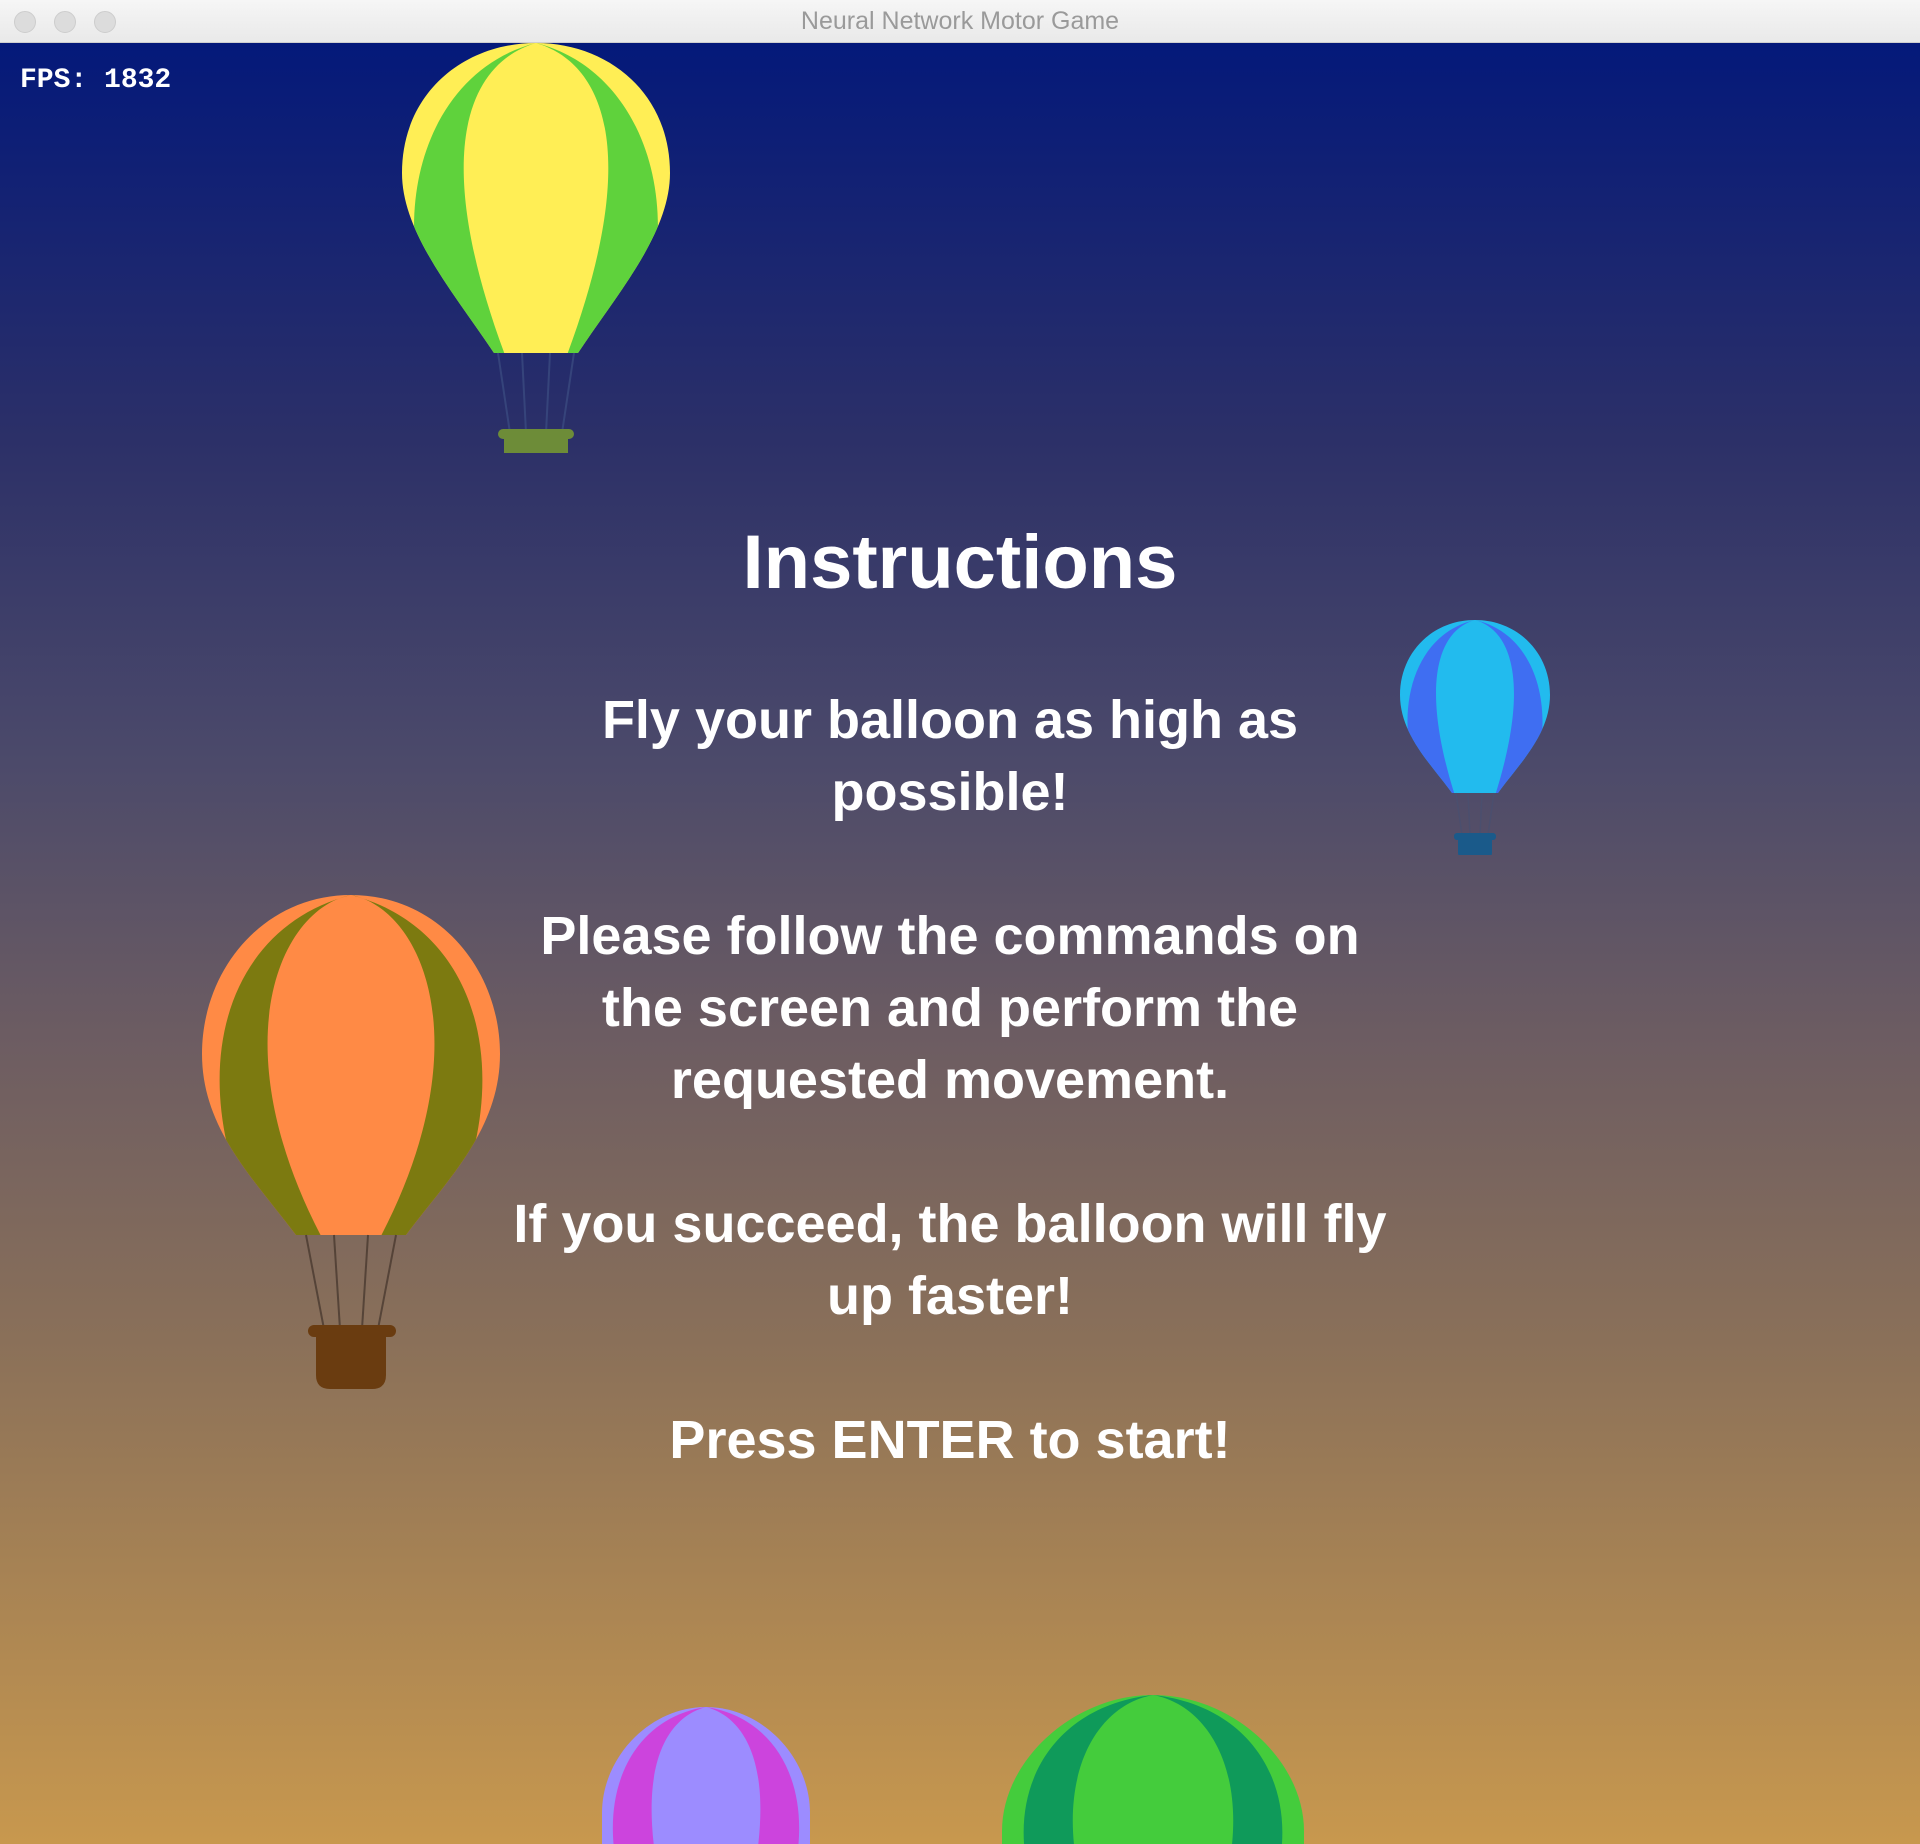 The image size is (1920, 1844). I want to click on balloon-green, so click(1153, 1769).